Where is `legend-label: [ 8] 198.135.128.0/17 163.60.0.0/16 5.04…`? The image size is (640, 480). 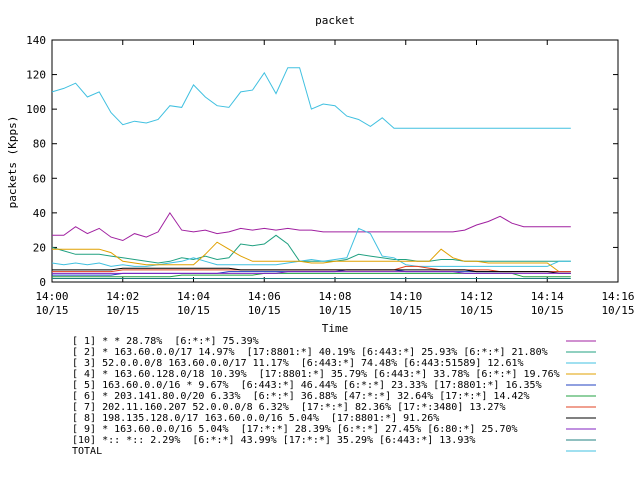
legend-label: [ 8] 198.135.128.0/17 163.60.0.0/16 5.04… is located at coordinates (255, 418).